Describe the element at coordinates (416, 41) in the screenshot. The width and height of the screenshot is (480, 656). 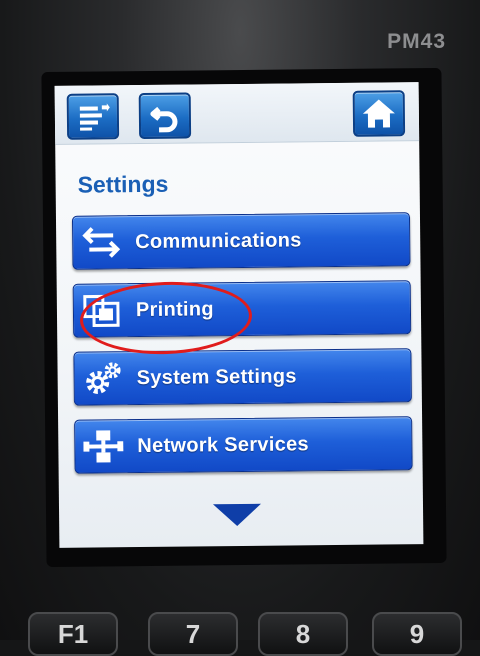
I see `model-label: PM43` at that location.